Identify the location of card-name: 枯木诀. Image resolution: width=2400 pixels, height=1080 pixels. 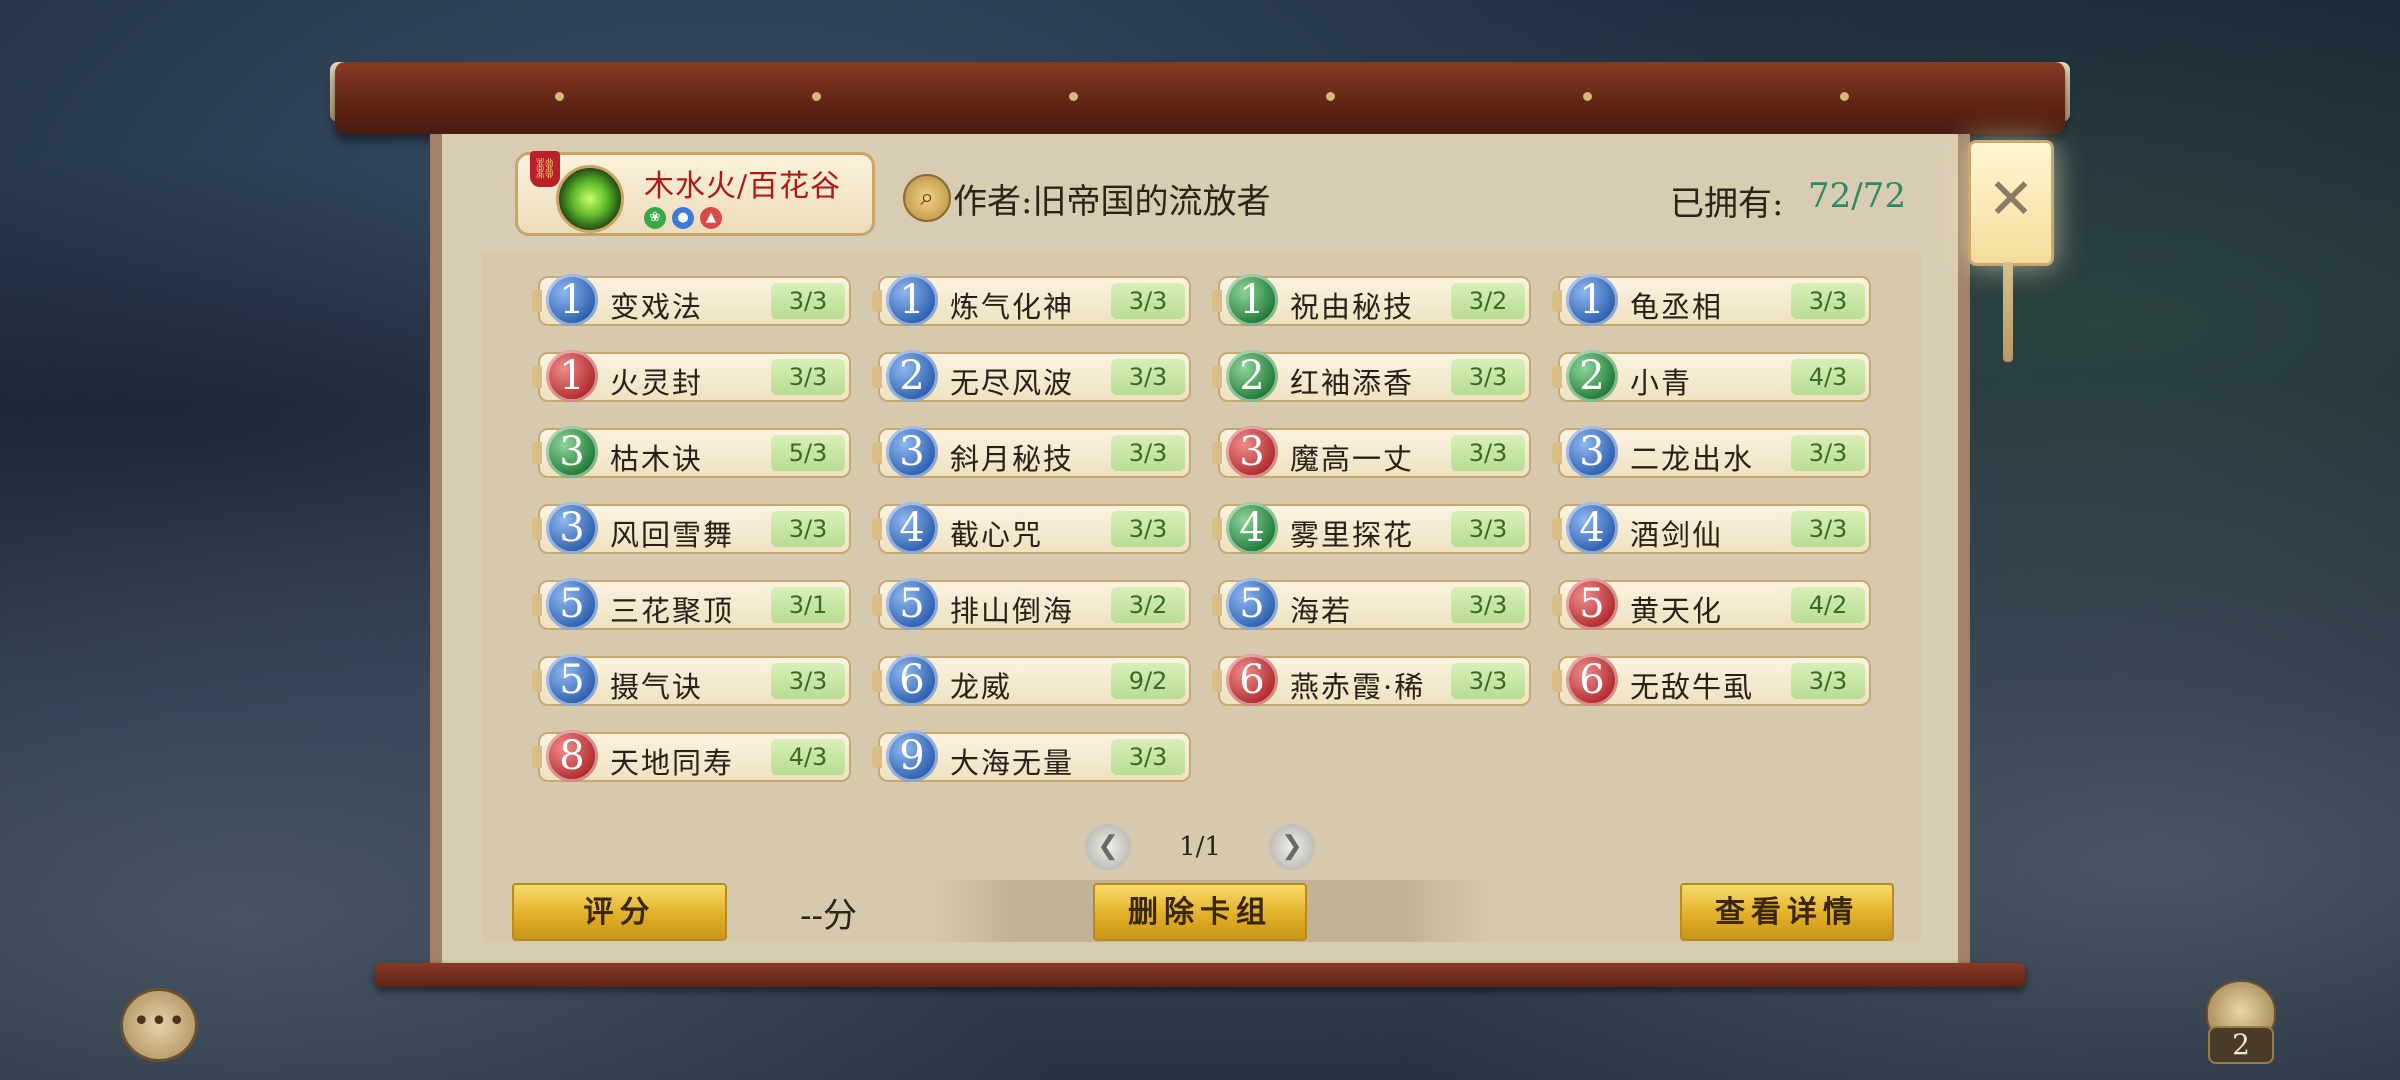
(657, 459).